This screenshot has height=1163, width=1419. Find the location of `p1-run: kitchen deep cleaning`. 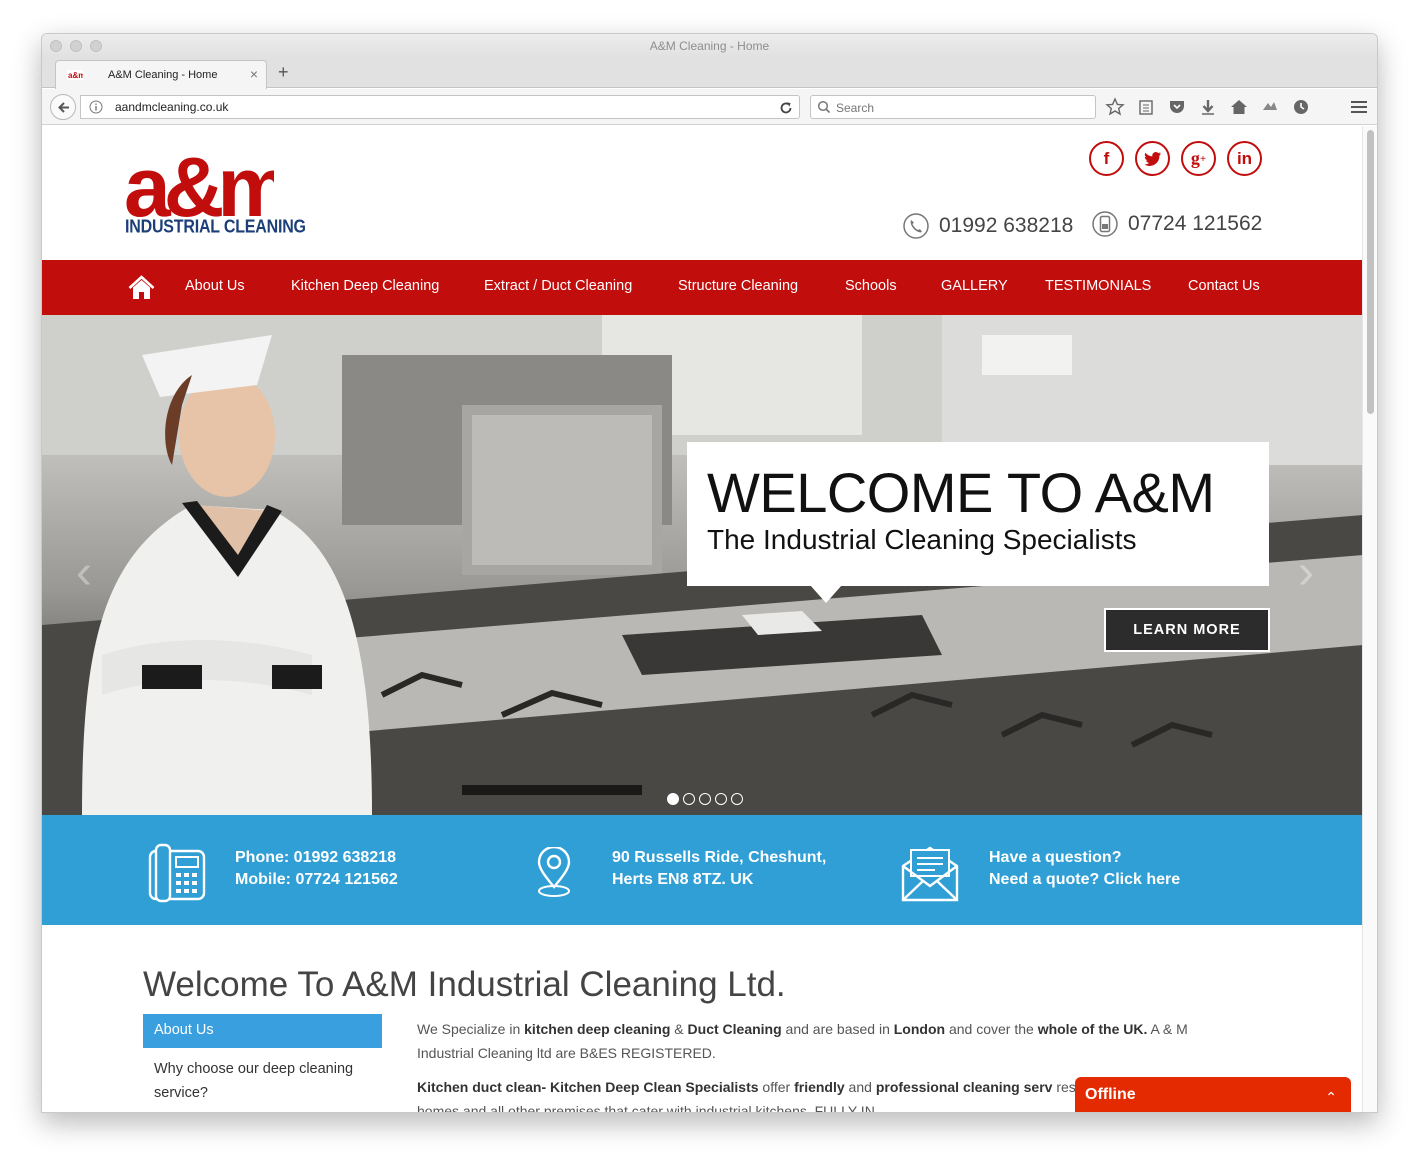

p1-run: kitchen deep cleaning is located at coordinates (597, 1029).